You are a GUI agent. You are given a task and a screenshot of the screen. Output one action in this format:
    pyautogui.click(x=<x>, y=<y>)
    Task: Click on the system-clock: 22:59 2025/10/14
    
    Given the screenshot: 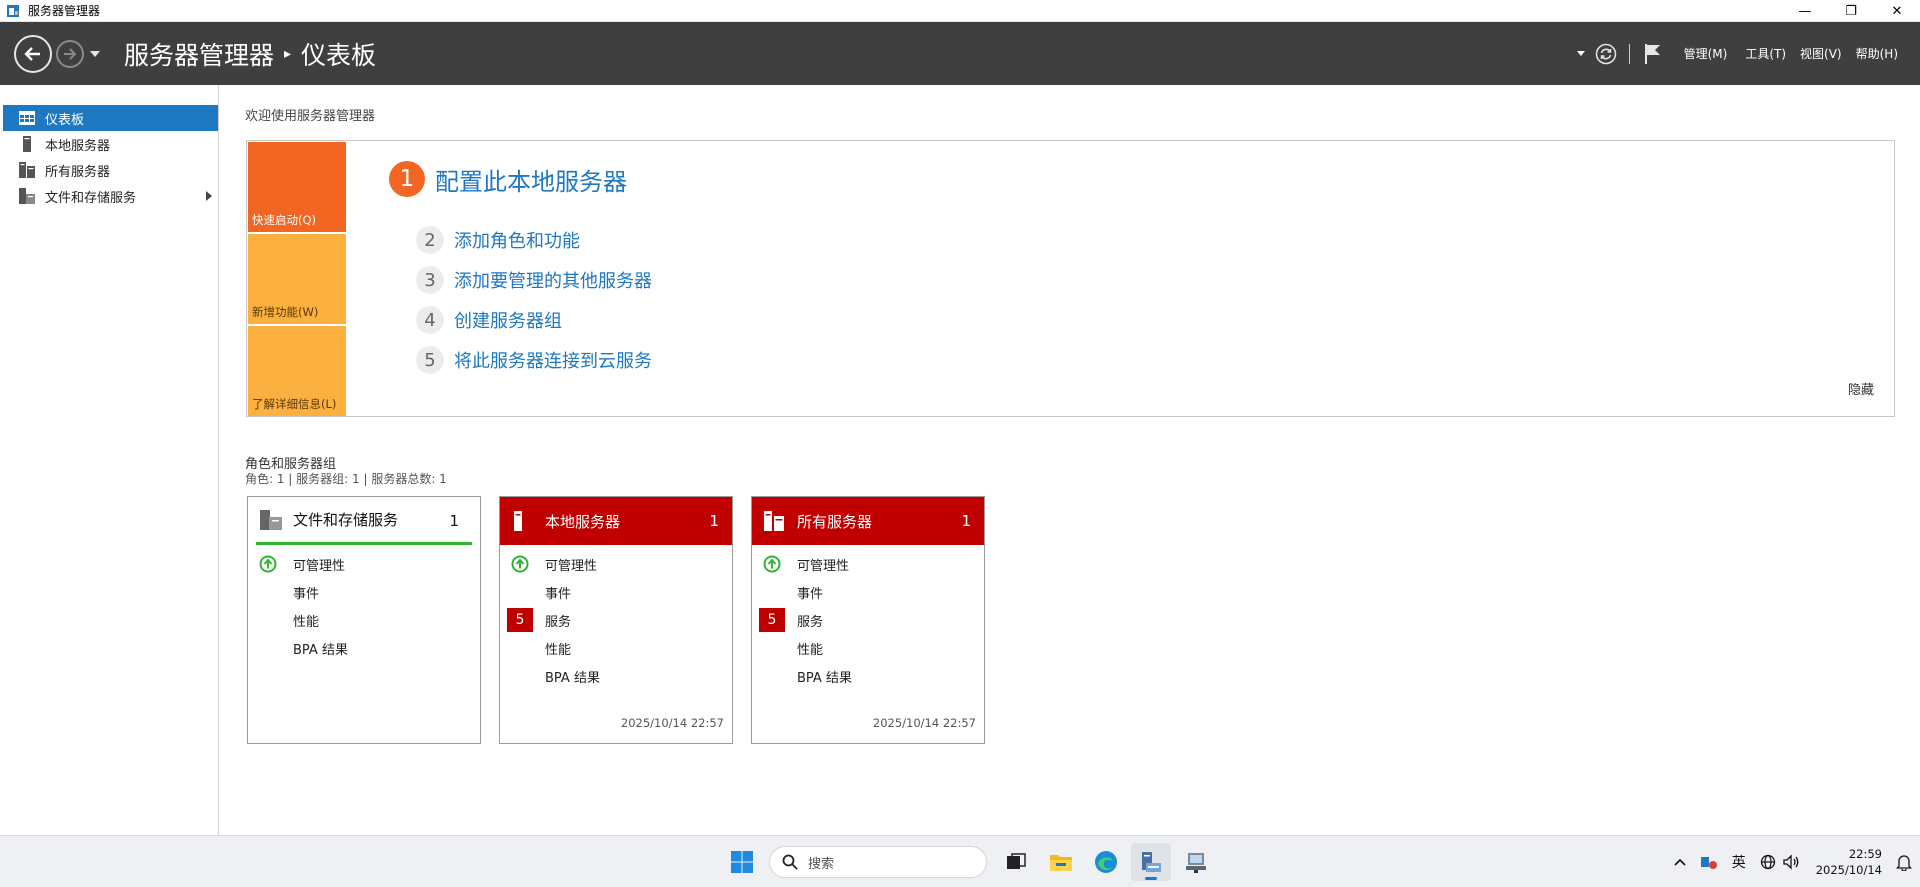 What is the action you would take?
    pyautogui.click(x=1849, y=862)
    